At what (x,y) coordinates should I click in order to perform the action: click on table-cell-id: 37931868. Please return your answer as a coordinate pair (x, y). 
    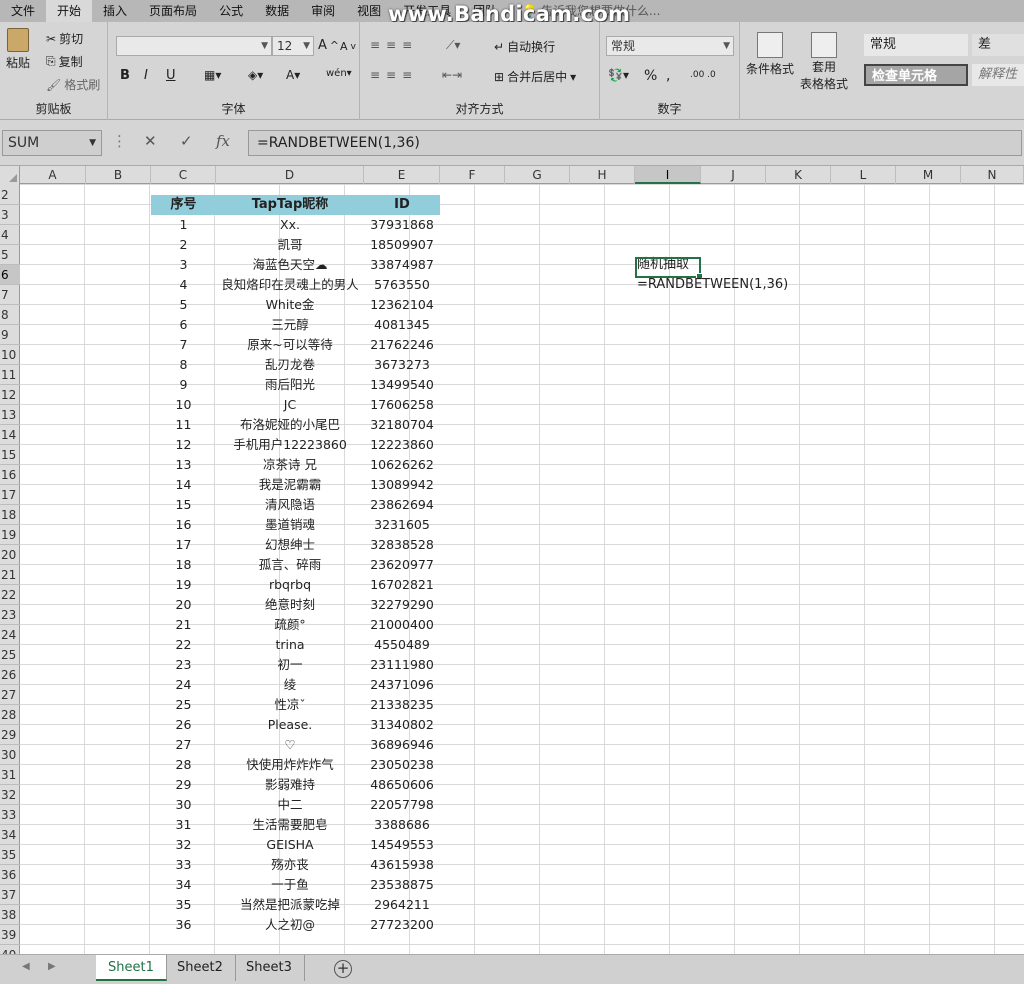
    Looking at the image, I should click on (402, 225).